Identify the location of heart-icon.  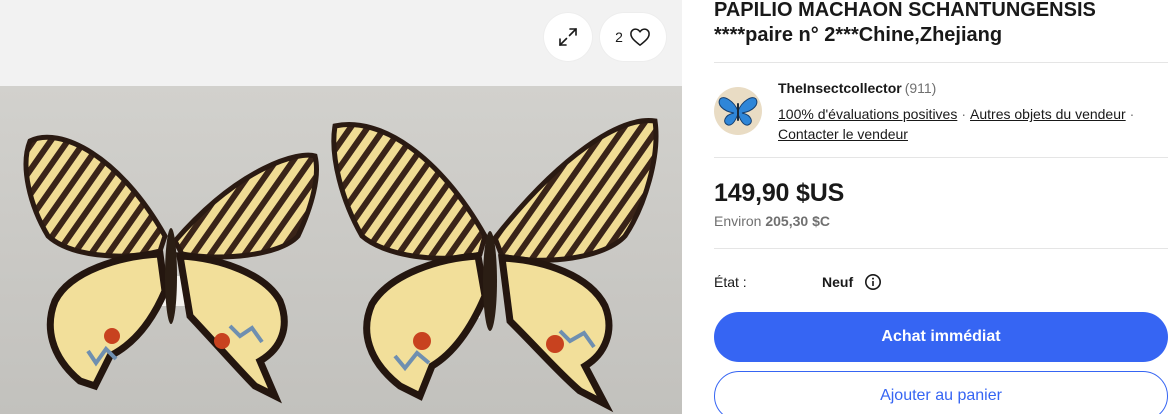
(640, 37).